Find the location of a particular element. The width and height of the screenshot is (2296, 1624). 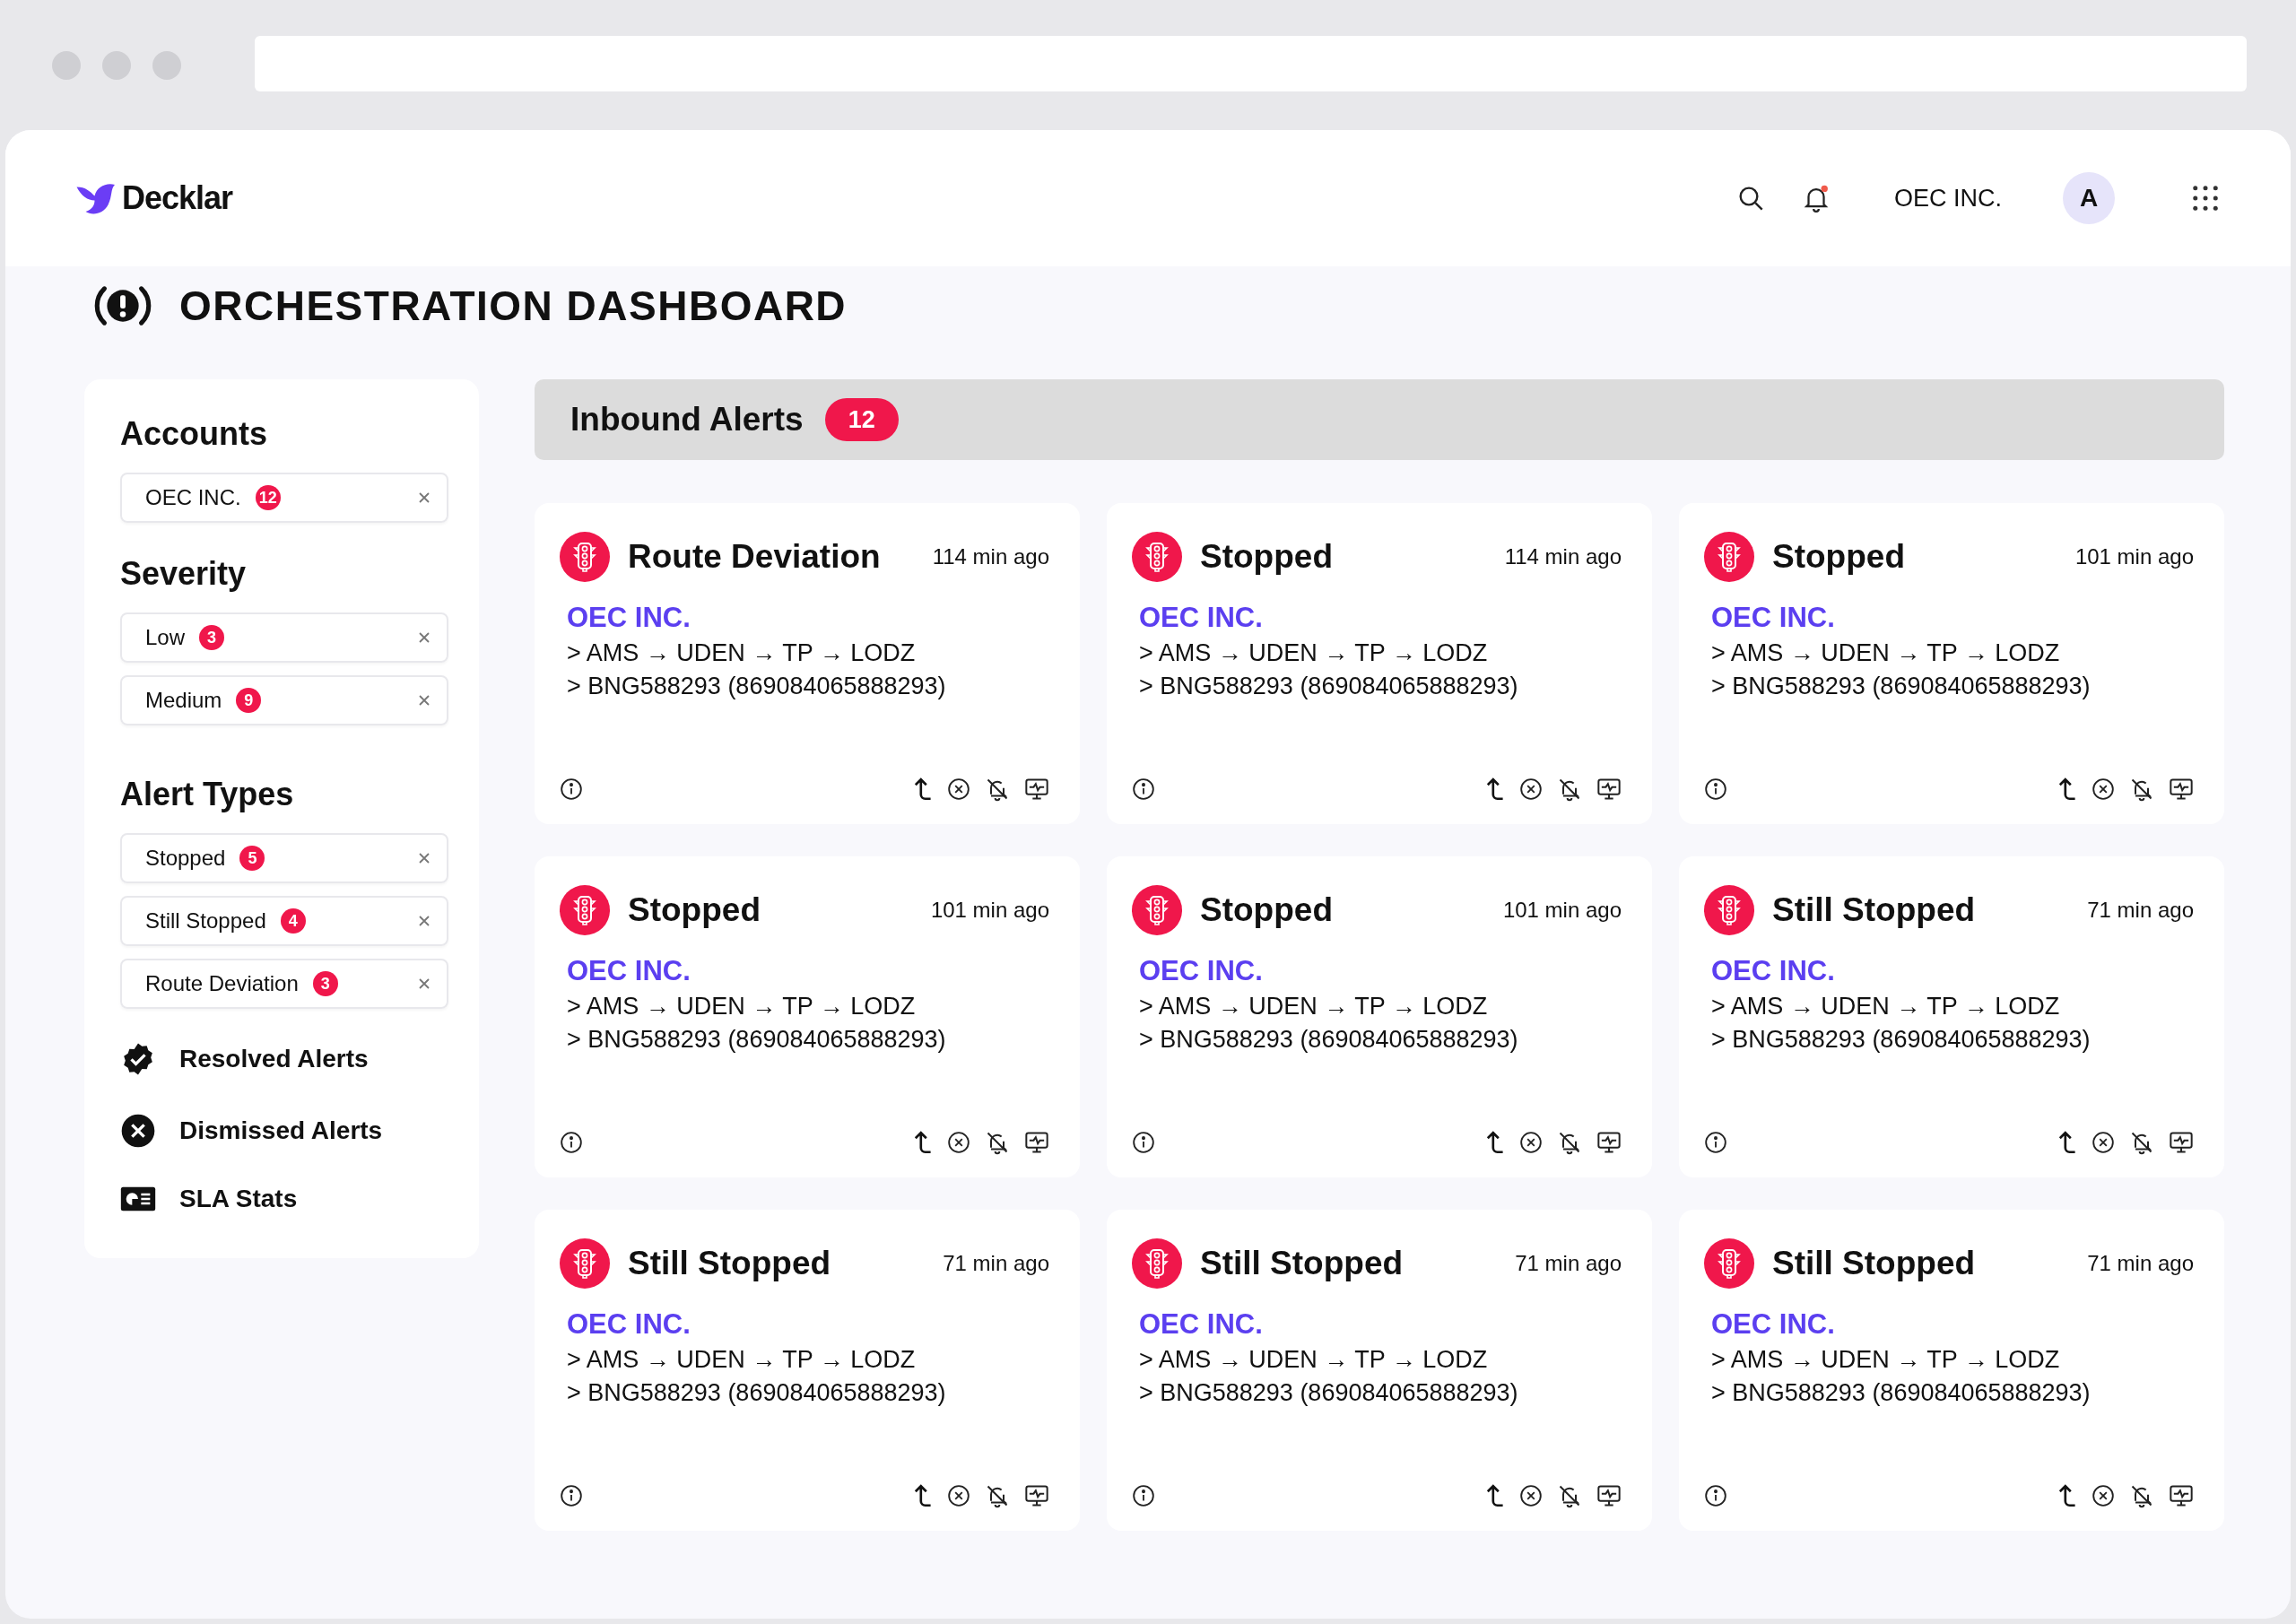

filter-chip: Route Deviation 3 is located at coordinates (284, 984).